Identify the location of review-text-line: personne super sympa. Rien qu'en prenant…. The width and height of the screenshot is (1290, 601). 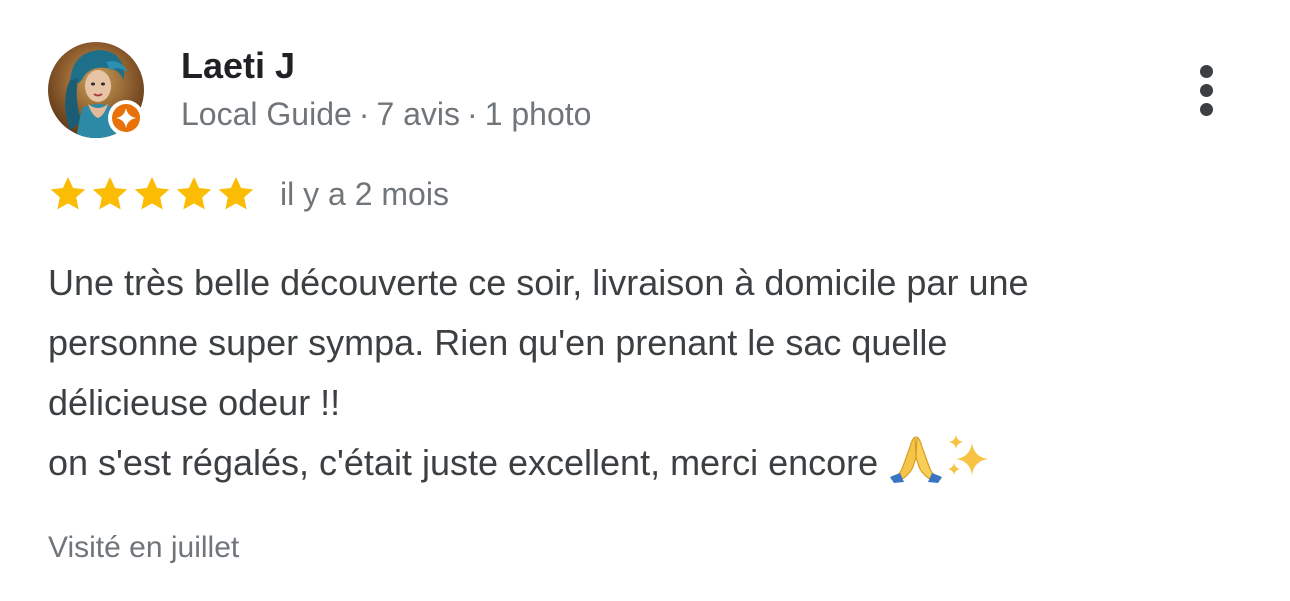
(498, 342).